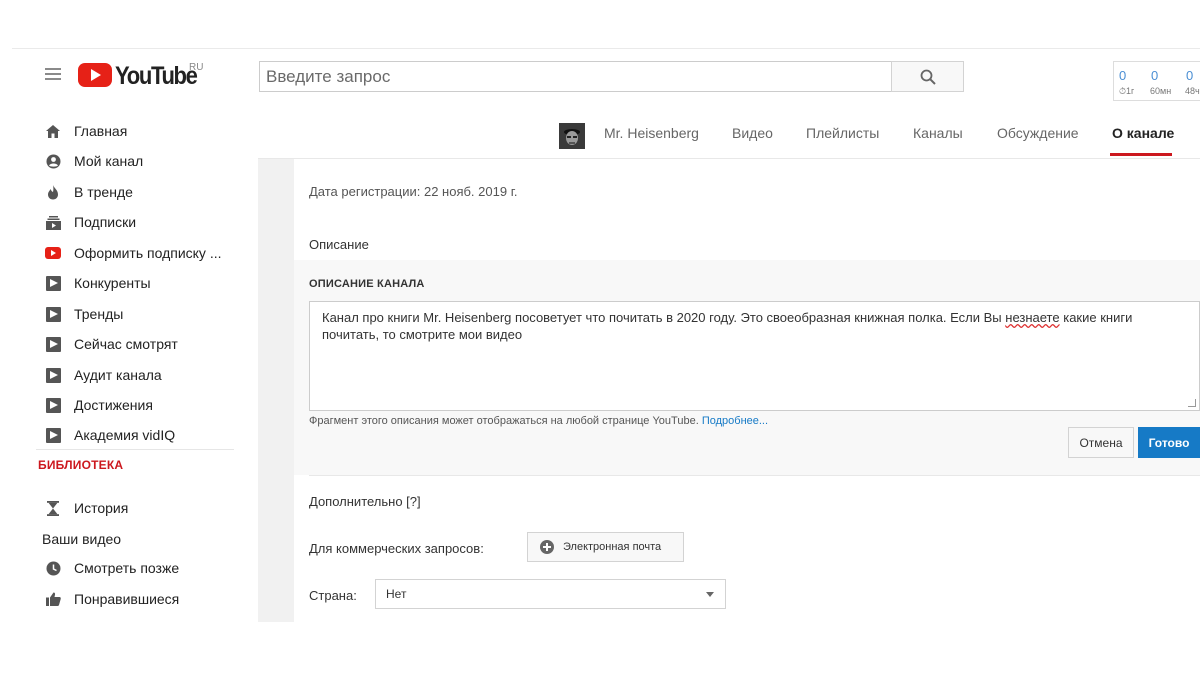 This screenshot has width=1200, height=675. What do you see at coordinates (135, 449) in the screenshot?
I see `sidebar-divider` at bounding box center [135, 449].